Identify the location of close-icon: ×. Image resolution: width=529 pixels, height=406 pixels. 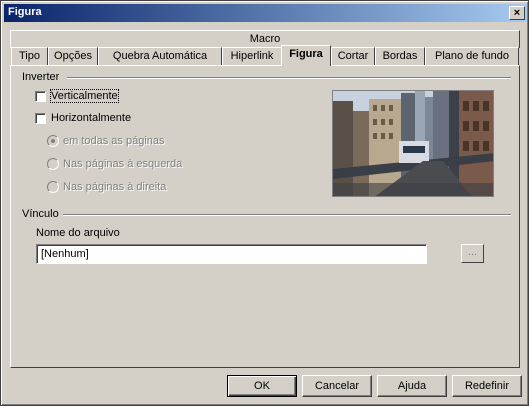
(517, 13).